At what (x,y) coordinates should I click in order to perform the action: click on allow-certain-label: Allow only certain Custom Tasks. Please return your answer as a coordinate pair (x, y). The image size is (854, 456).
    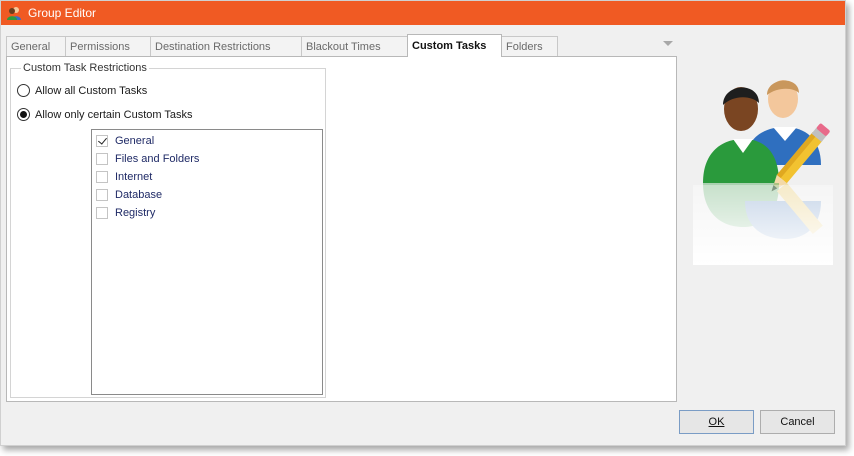
    Looking at the image, I should click on (114, 115).